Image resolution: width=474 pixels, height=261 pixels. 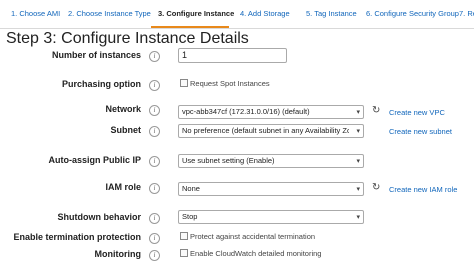 What do you see at coordinates (35, 14) in the screenshot?
I see `tab-choose-ami: 1. Choose AMI` at bounding box center [35, 14].